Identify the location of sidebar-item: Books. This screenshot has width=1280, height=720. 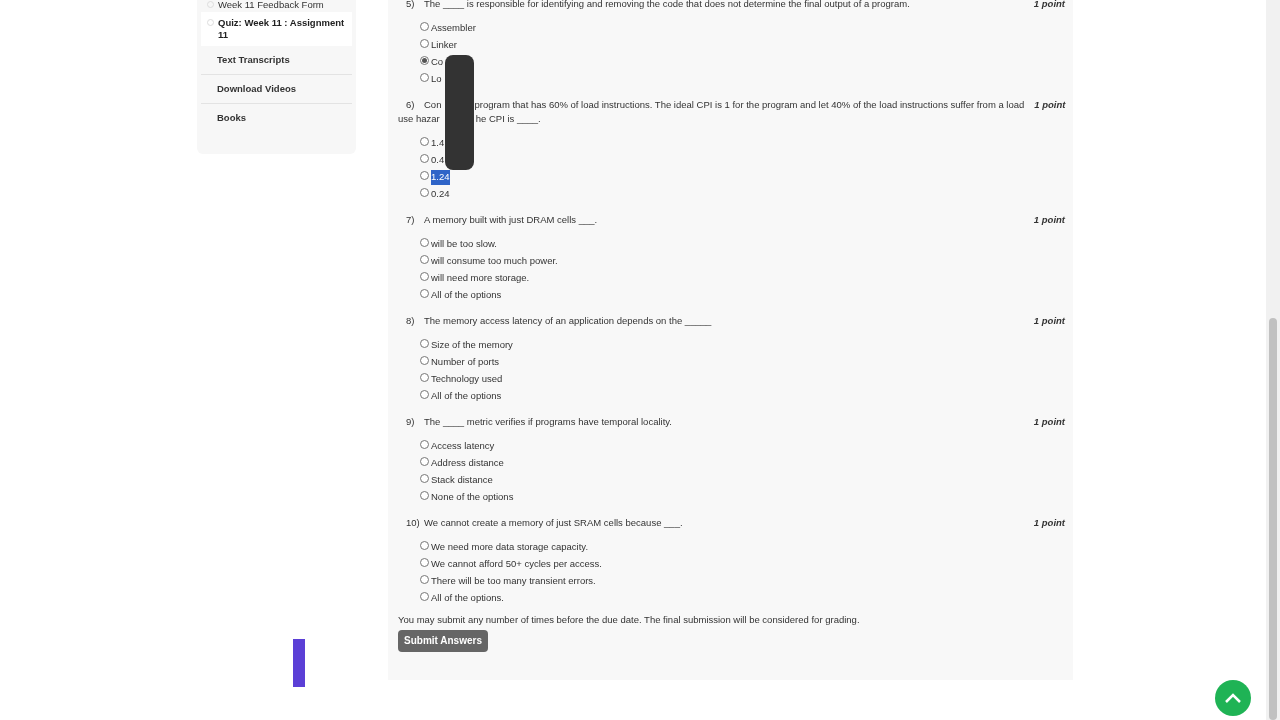
(276, 118).